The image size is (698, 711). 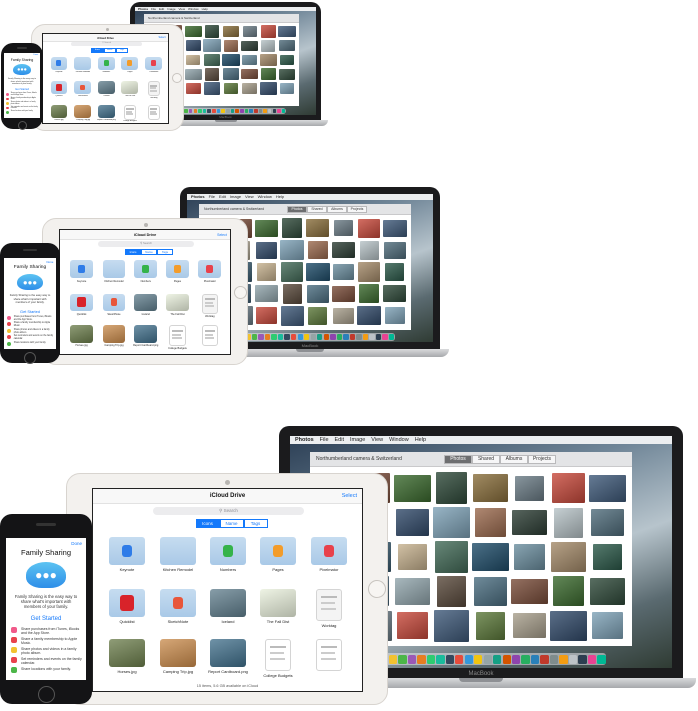 What do you see at coordinates (514, 459) in the screenshot?
I see `tab-albums: Albums` at bounding box center [514, 459].